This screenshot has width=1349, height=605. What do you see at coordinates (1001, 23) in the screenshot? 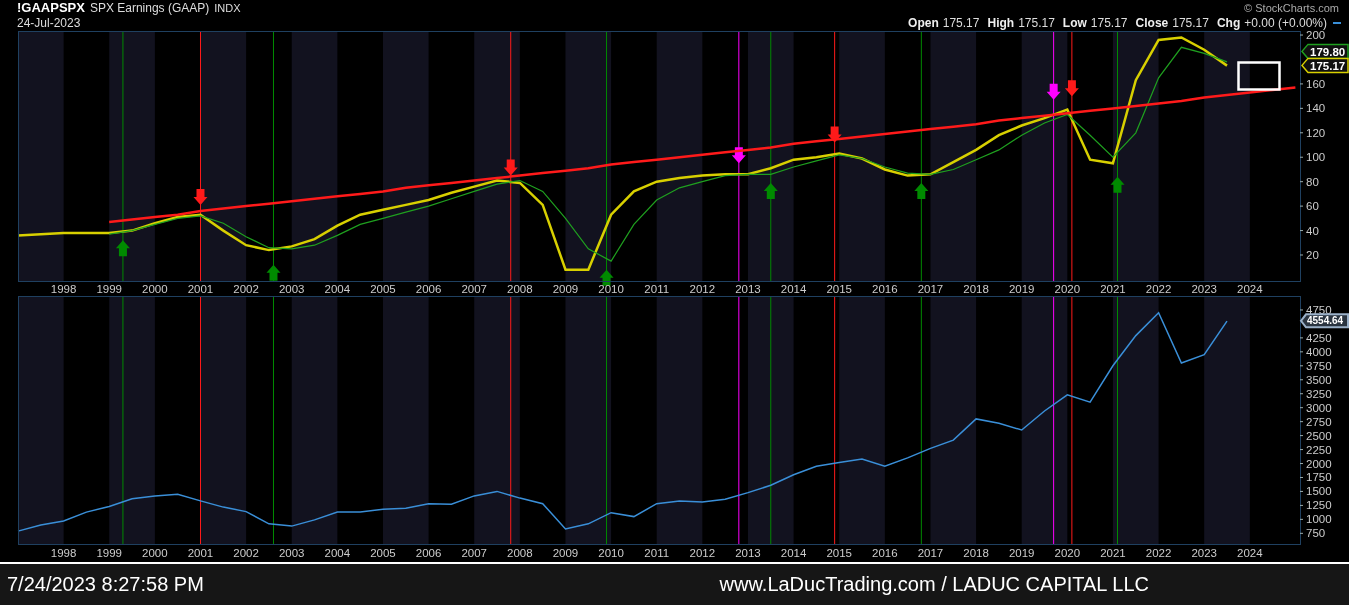
I see `quote-label: High` at bounding box center [1001, 23].